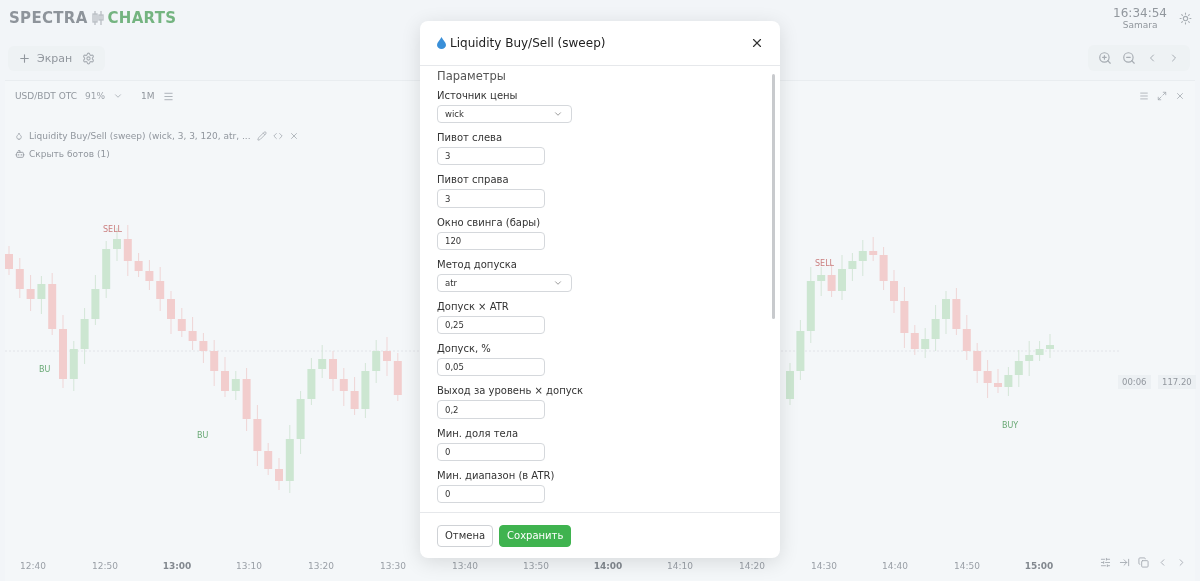  I want to click on droplet-icon, so click(19, 136).